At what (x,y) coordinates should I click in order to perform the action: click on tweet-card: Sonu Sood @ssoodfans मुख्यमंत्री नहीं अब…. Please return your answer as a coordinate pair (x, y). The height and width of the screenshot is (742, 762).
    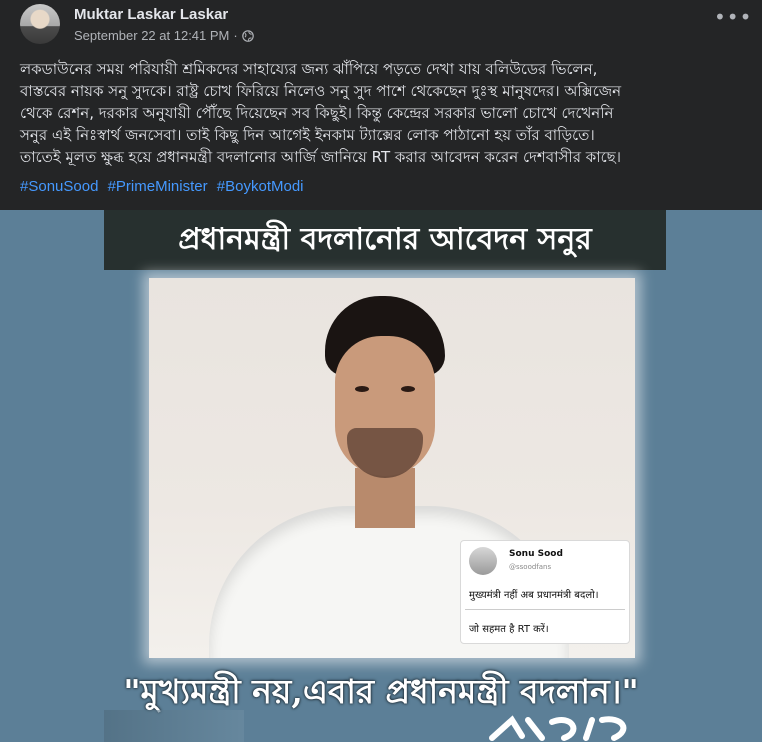
    Looking at the image, I should click on (545, 592).